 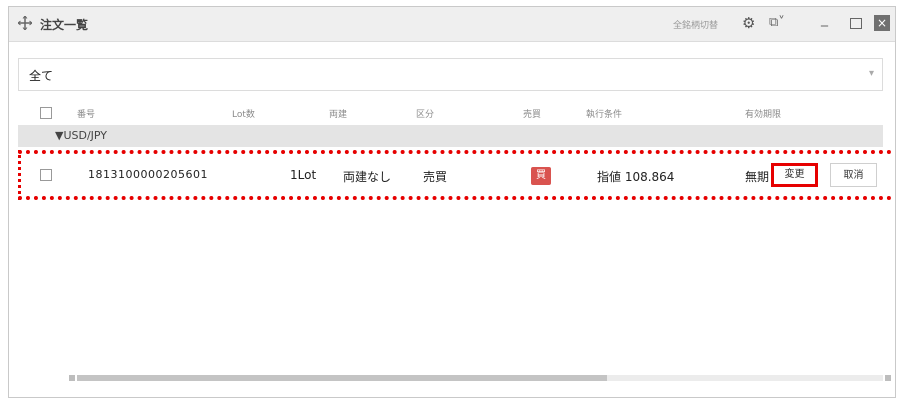 What do you see at coordinates (604, 115) in the screenshot?
I see `col-execution: 執行条件` at bounding box center [604, 115].